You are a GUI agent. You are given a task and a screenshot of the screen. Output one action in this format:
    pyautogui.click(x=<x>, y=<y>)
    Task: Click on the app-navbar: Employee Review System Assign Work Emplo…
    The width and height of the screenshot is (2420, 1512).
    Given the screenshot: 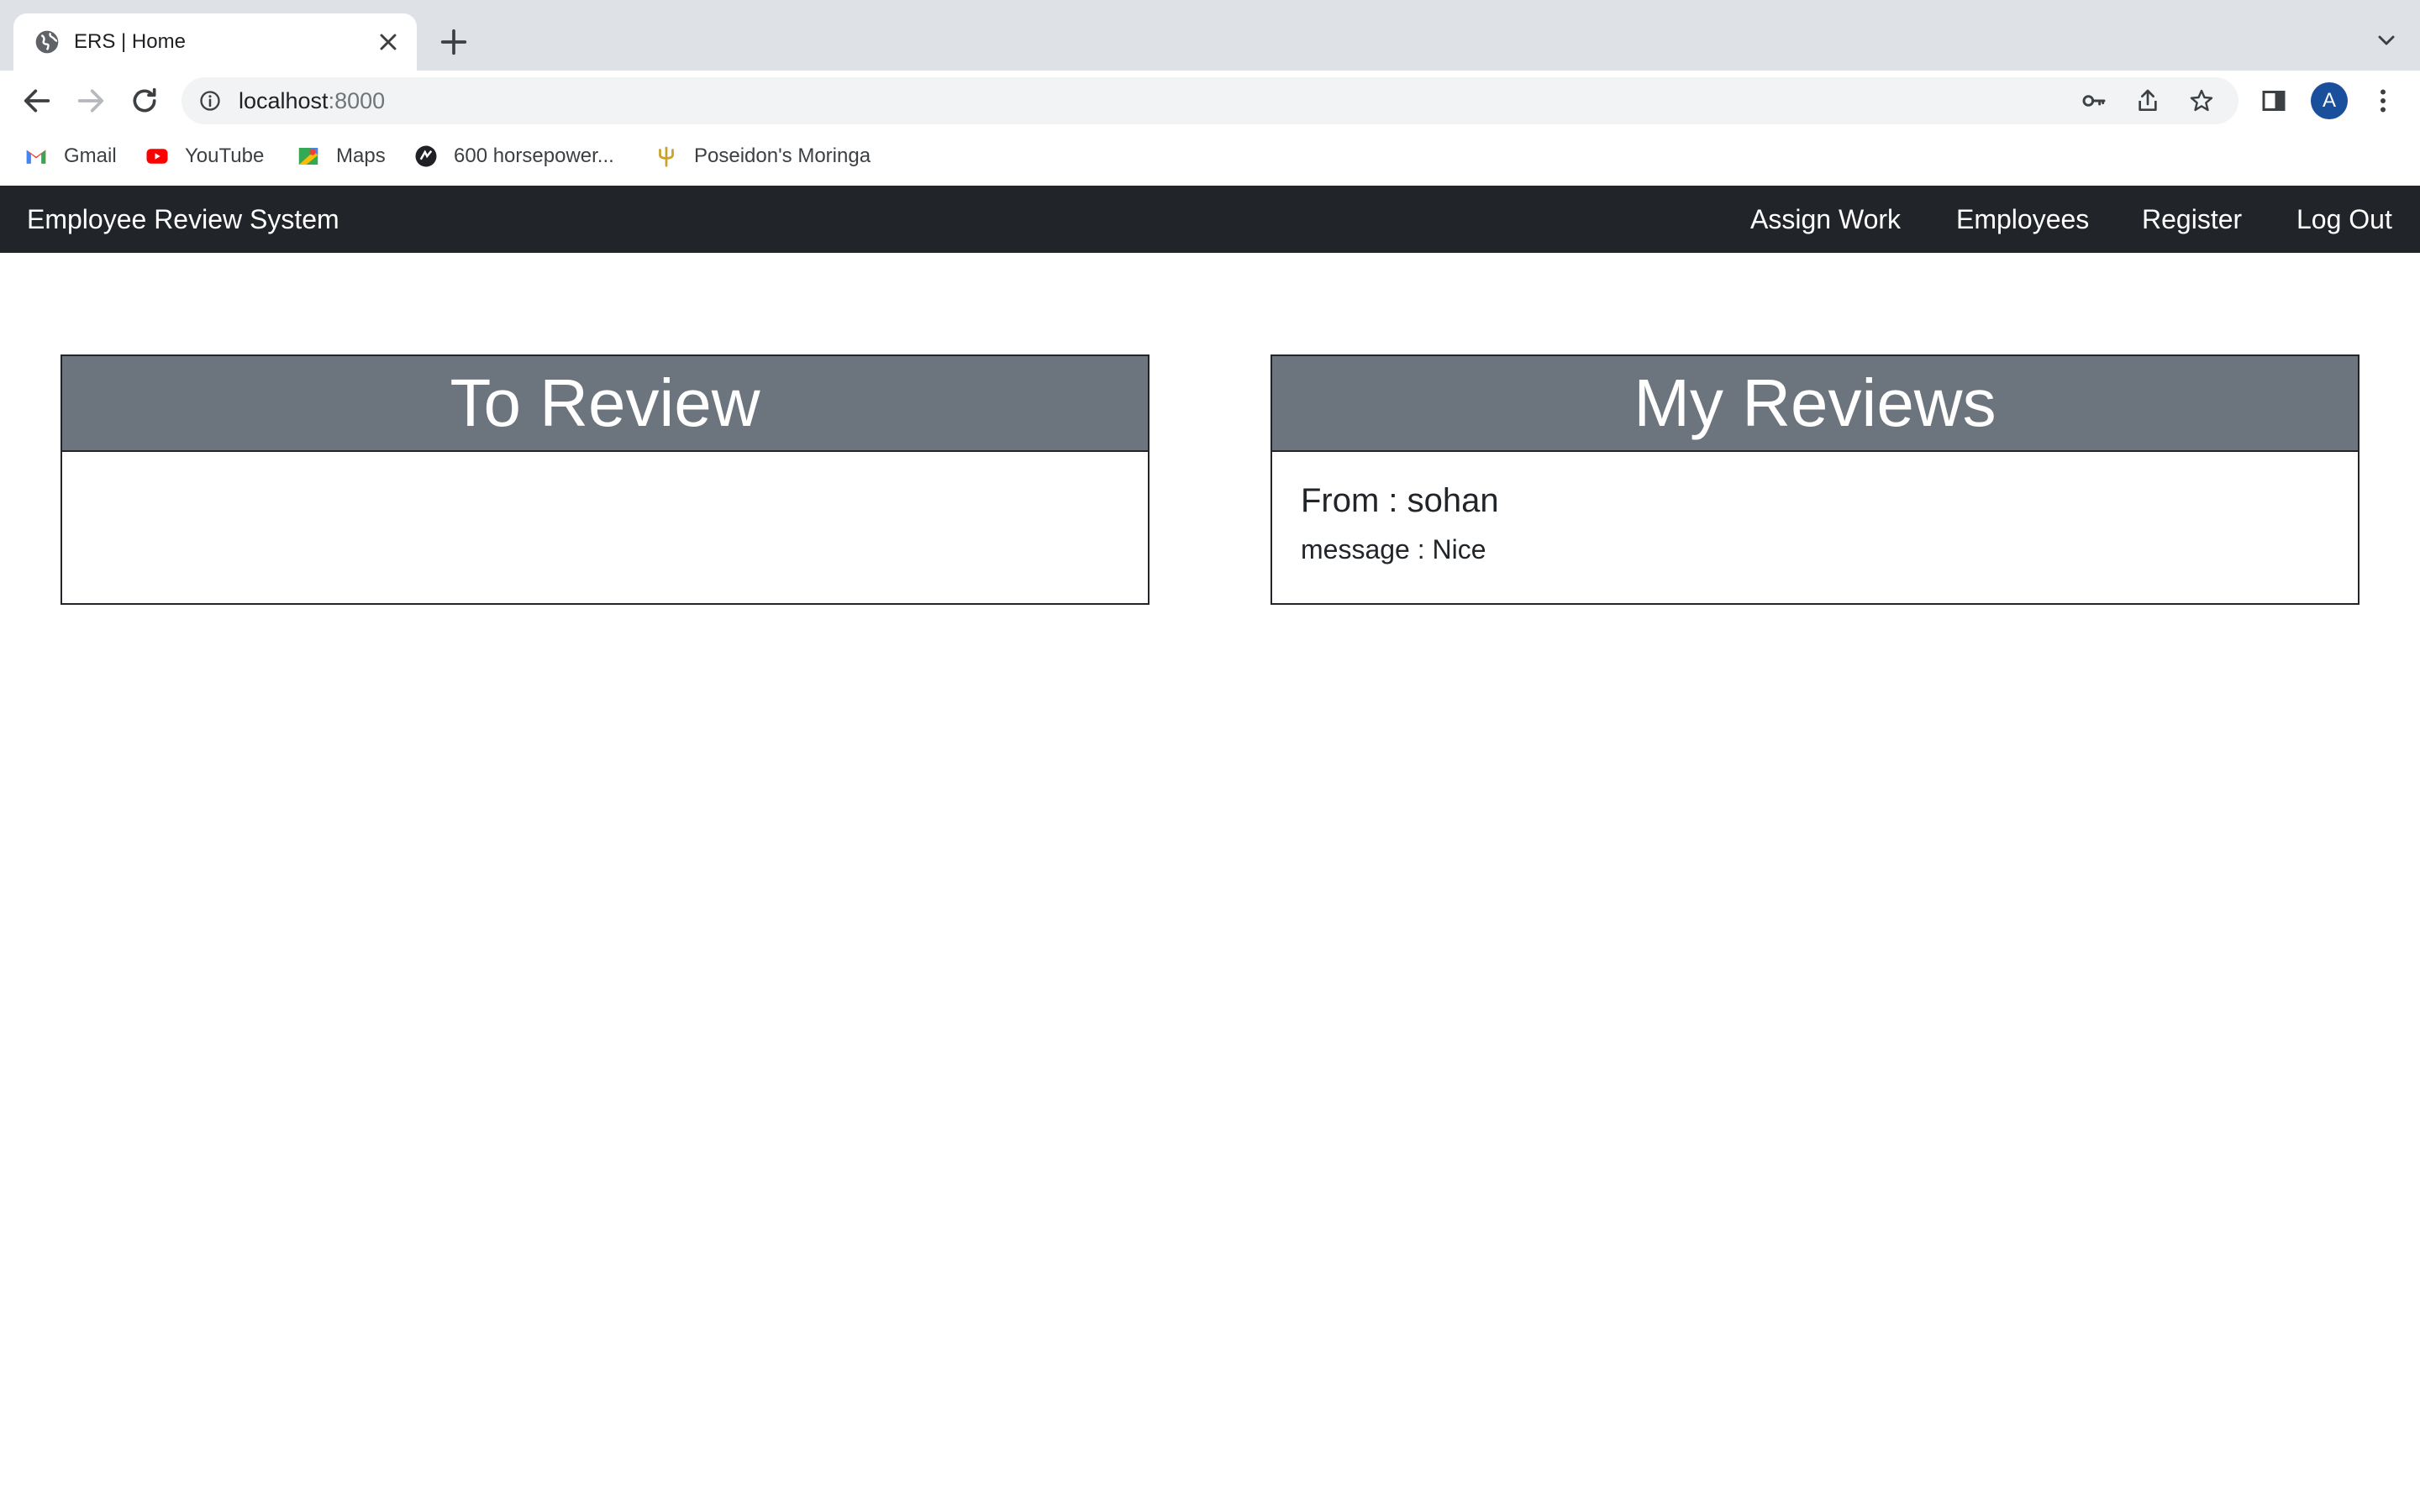 What is the action you would take?
    pyautogui.click(x=1210, y=219)
    